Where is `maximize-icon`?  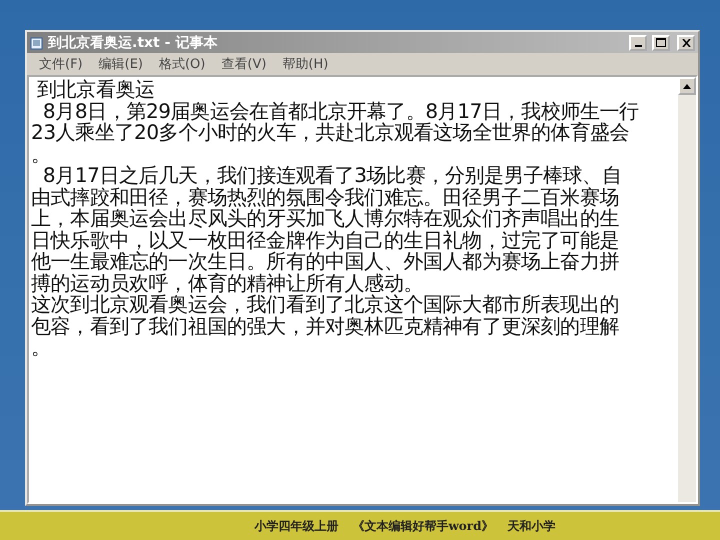 maximize-icon is located at coordinates (661, 42).